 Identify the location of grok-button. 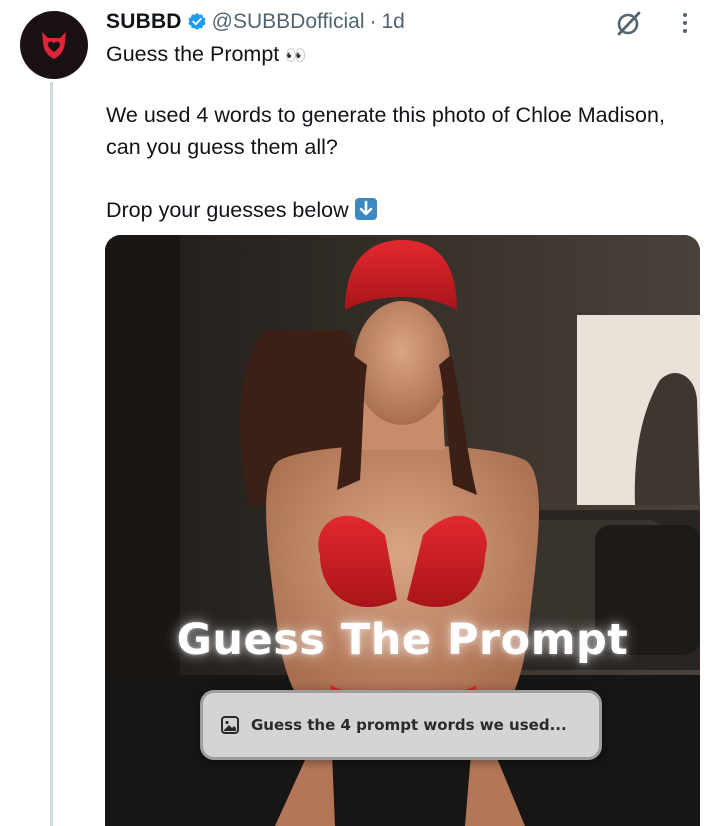
(629, 23).